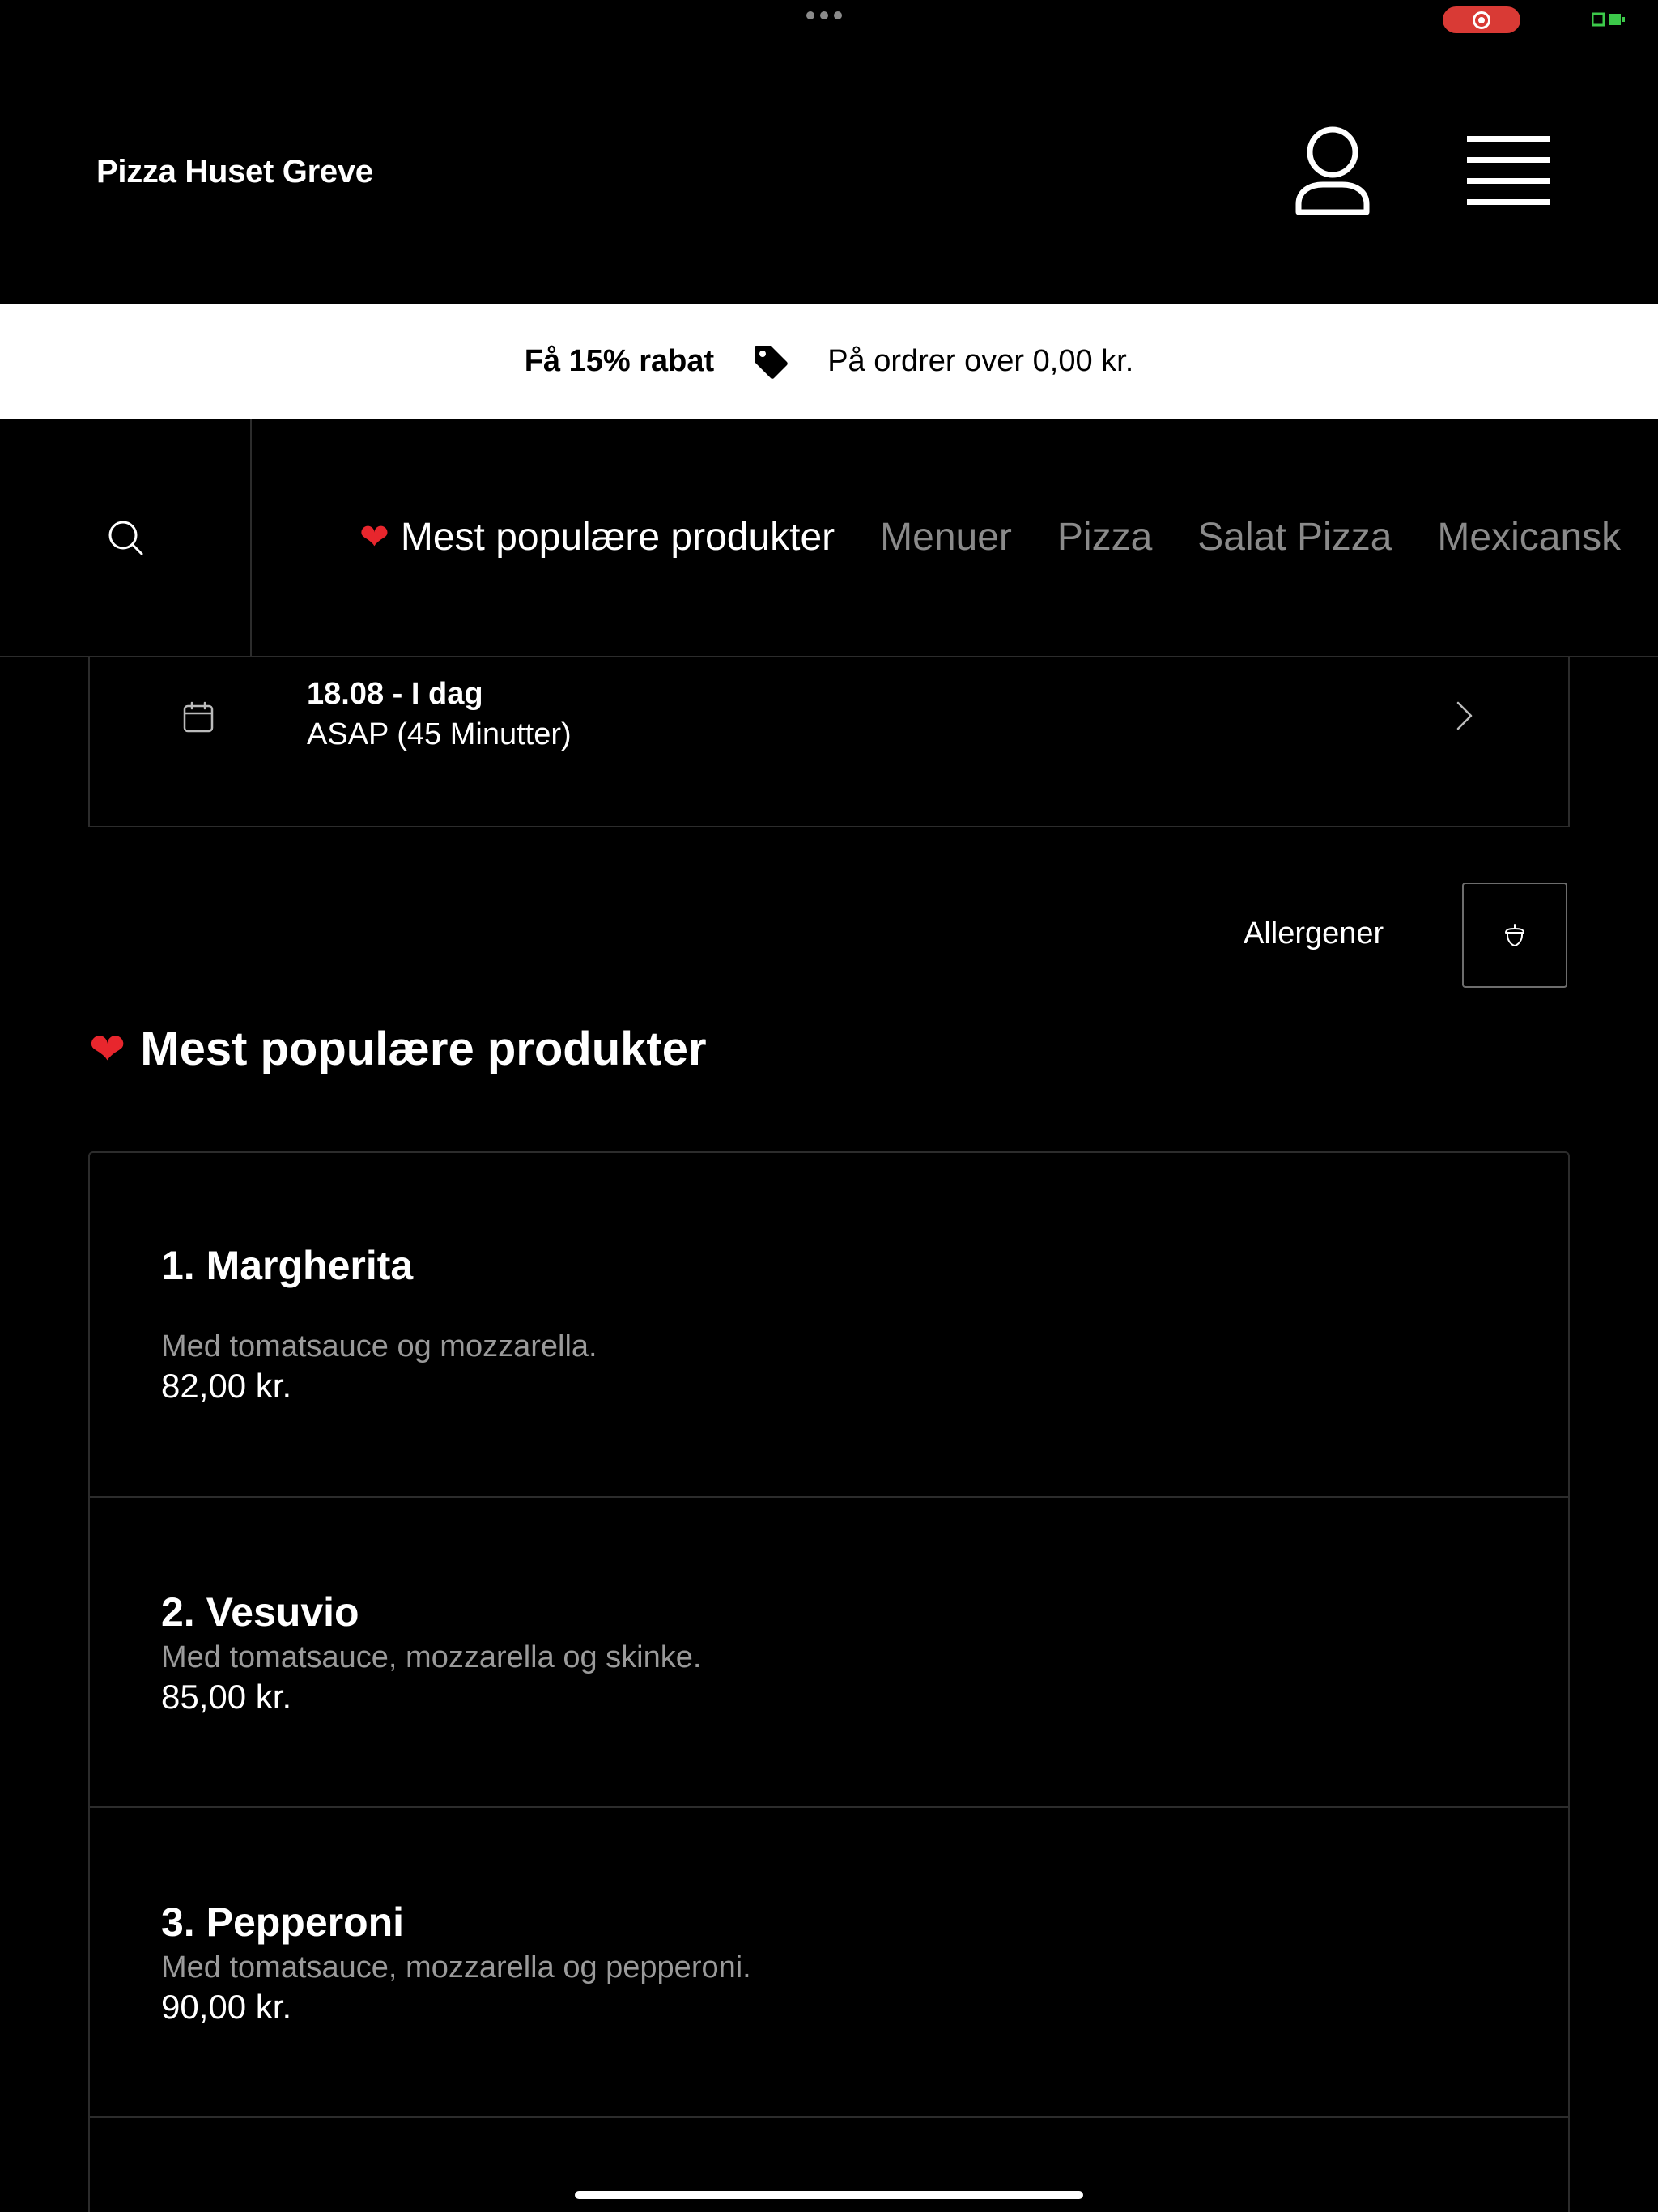 Image resolution: width=1658 pixels, height=2212 pixels. Describe the element at coordinates (771, 362) in the screenshot. I see `tag-icon` at that location.